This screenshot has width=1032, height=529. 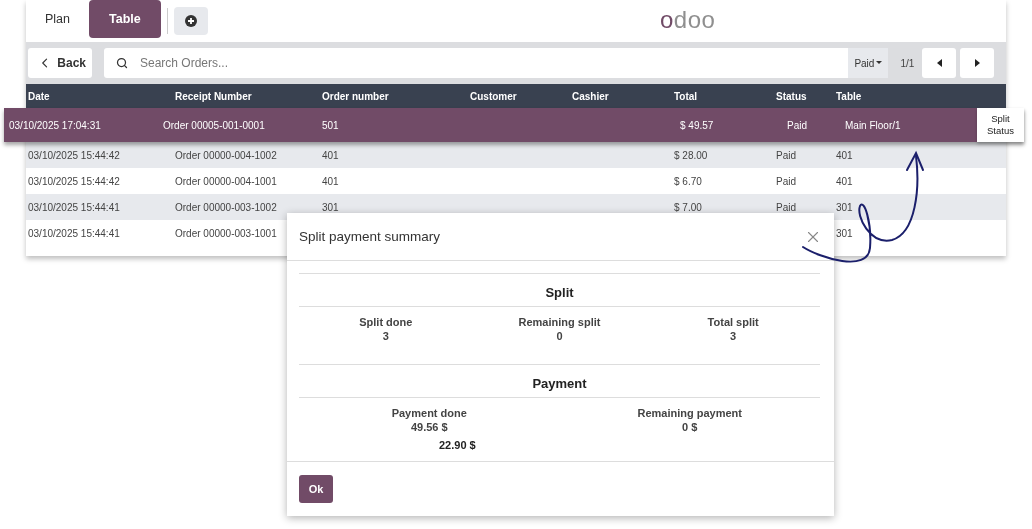 What do you see at coordinates (691, 155) in the screenshot?
I see `table-cell: $ 28.00` at bounding box center [691, 155].